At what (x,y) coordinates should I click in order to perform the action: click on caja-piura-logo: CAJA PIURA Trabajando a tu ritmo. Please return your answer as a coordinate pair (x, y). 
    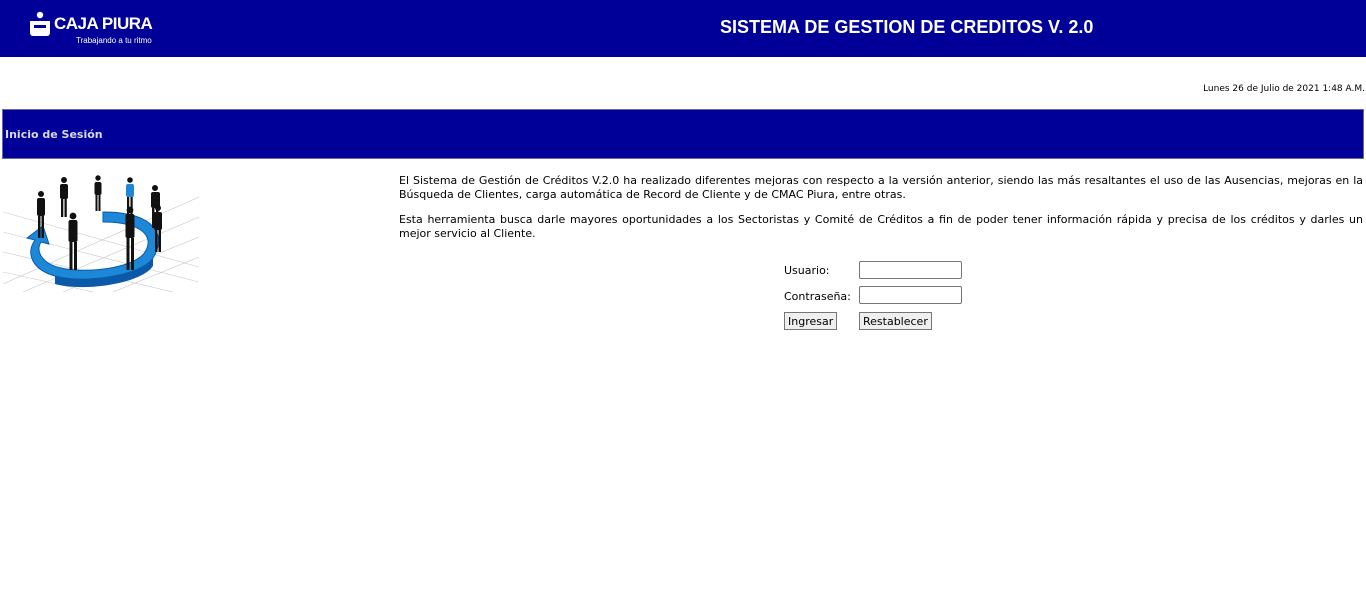
    Looking at the image, I should click on (98, 29).